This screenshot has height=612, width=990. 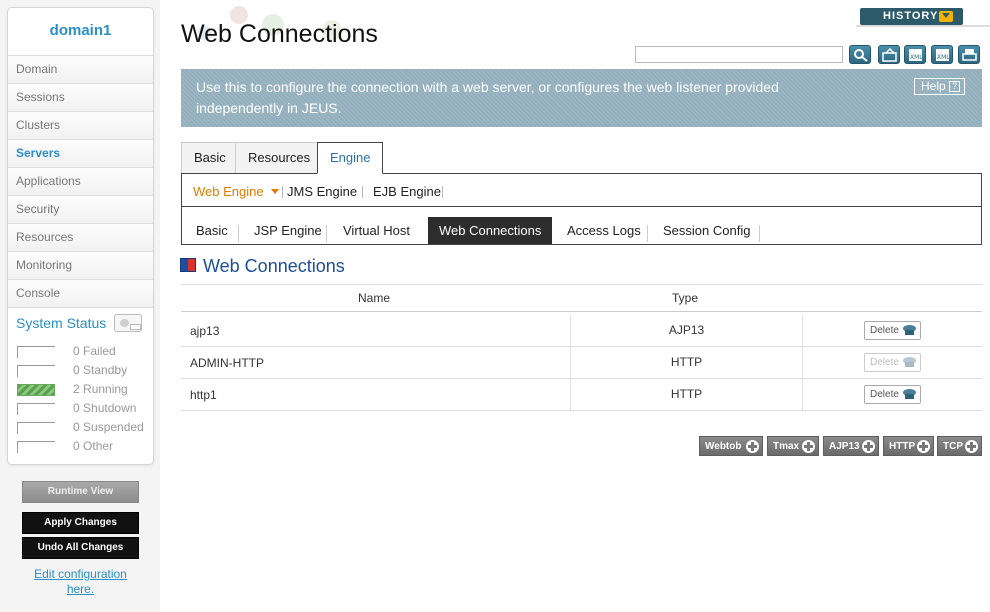 I want to click on add-tmax-button: Tmax, so click(x=793, y=446).